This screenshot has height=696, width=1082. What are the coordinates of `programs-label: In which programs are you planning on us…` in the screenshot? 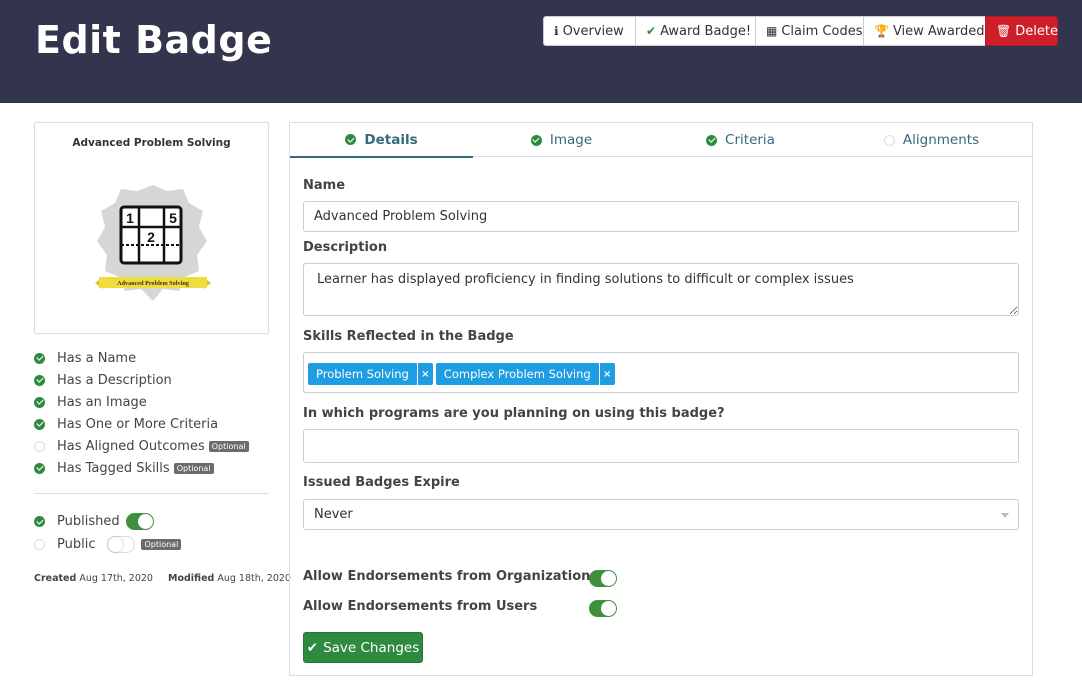 It's located at (514, 413).